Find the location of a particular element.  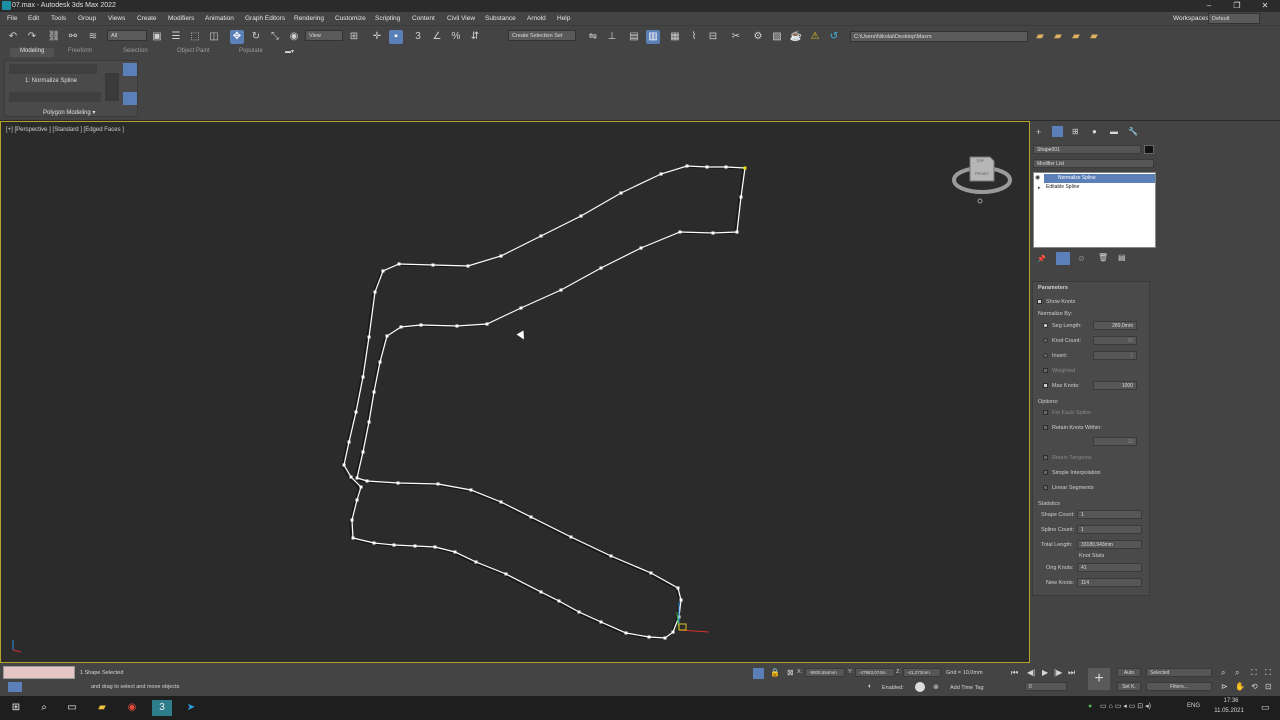

motion-tab-icon: ● is located at coordinates (1094, 131).